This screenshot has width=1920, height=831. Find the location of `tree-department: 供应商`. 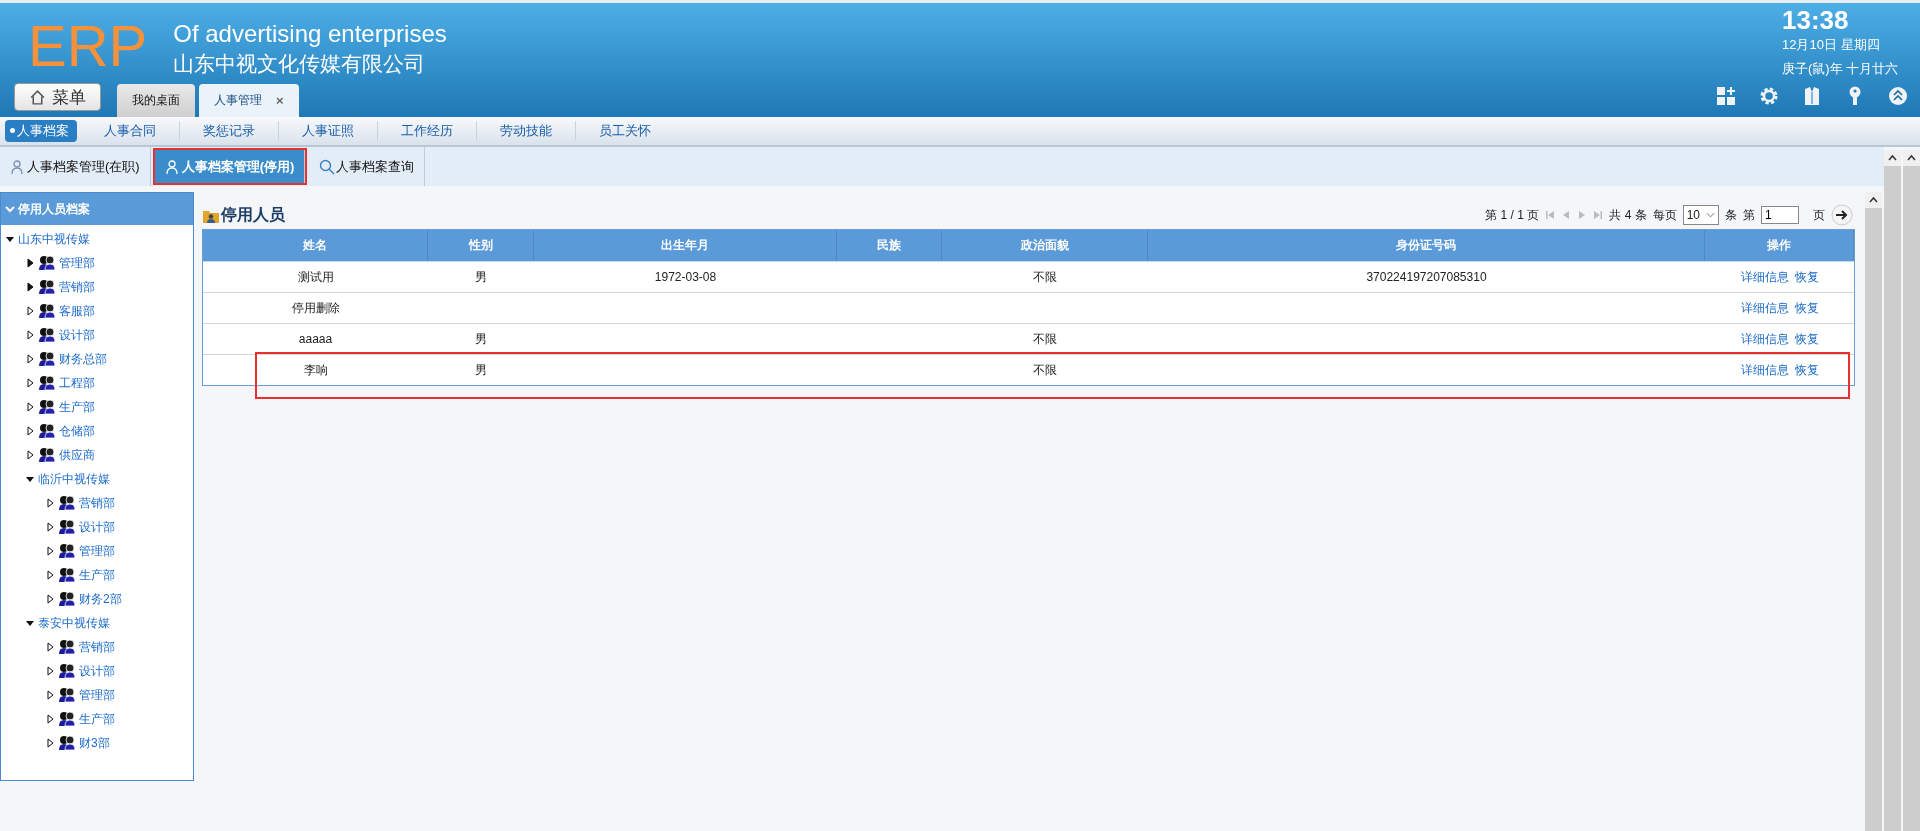

tree-department: 供应商 is located at coordinates (77, 455).